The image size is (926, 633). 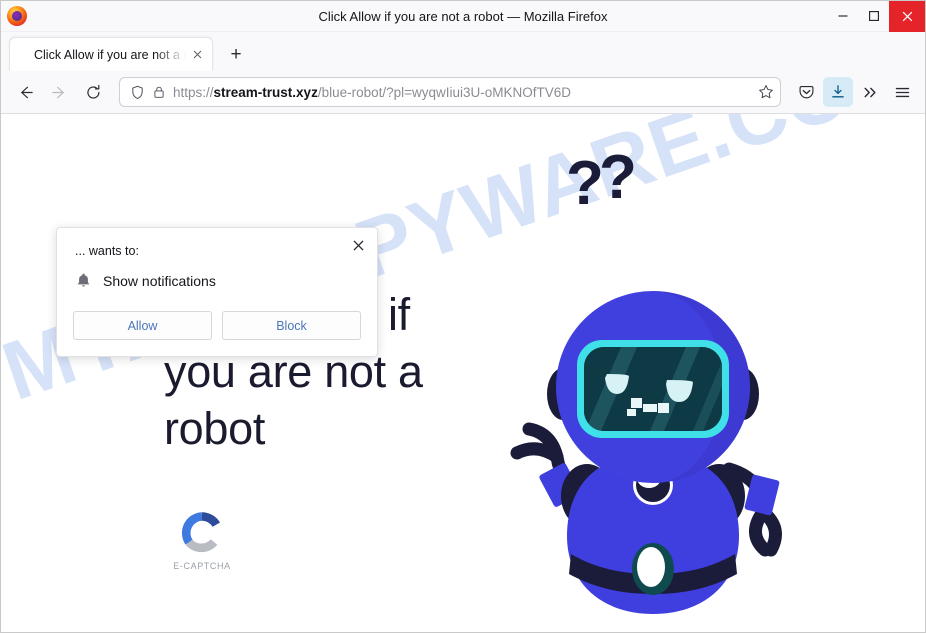 I want to click on hamburger-menu-icon, so click(x=902, y=92).